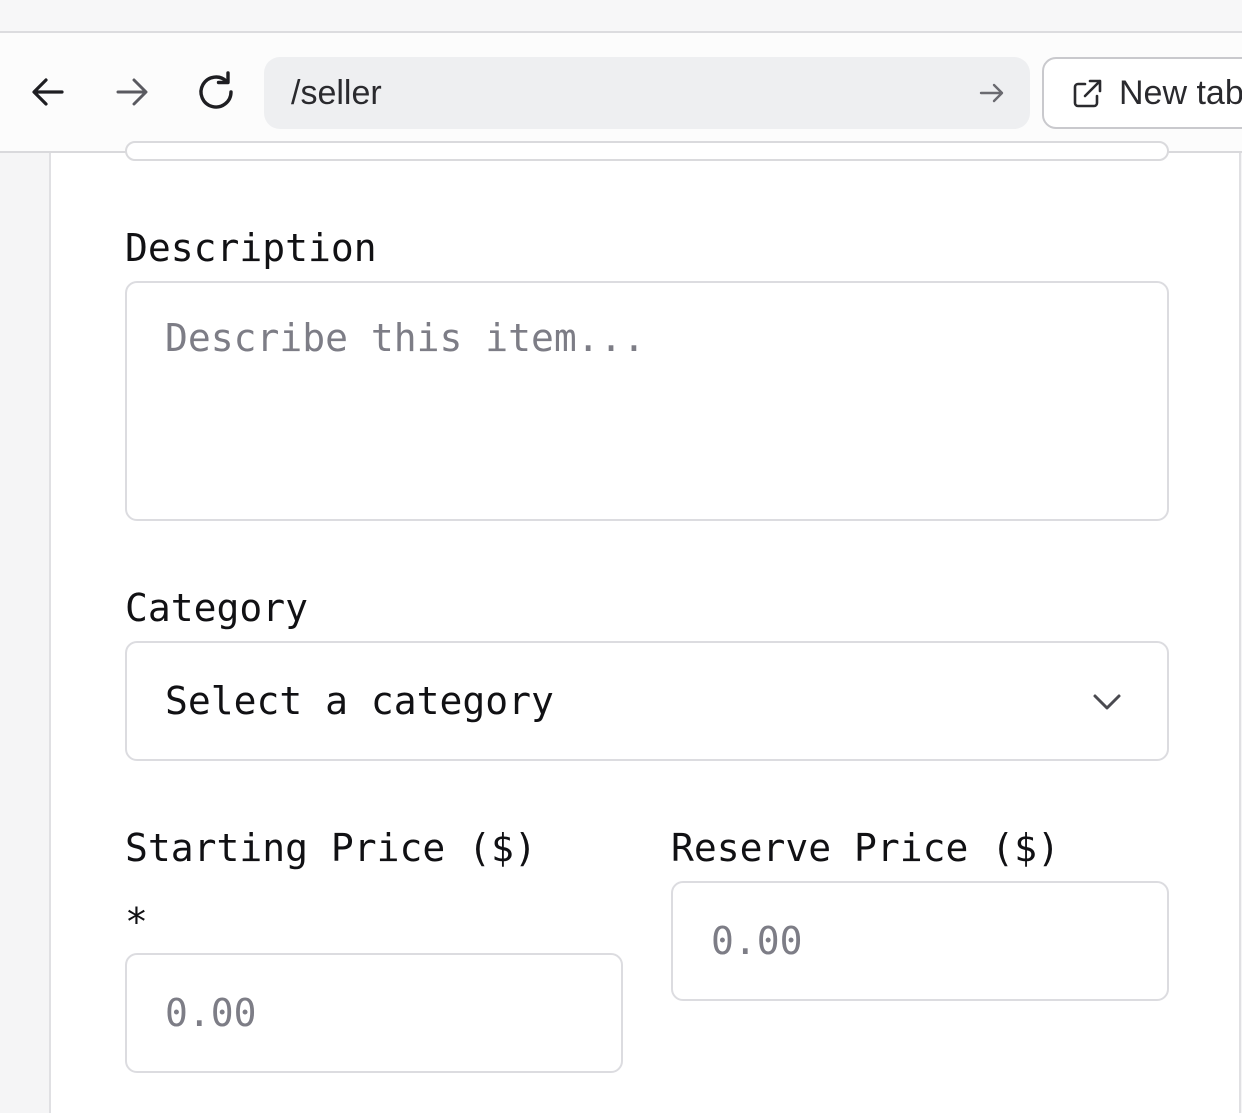  Describe the element at coordinates (251, 248) in the screenshot. I see `description-label: Description` at that location.